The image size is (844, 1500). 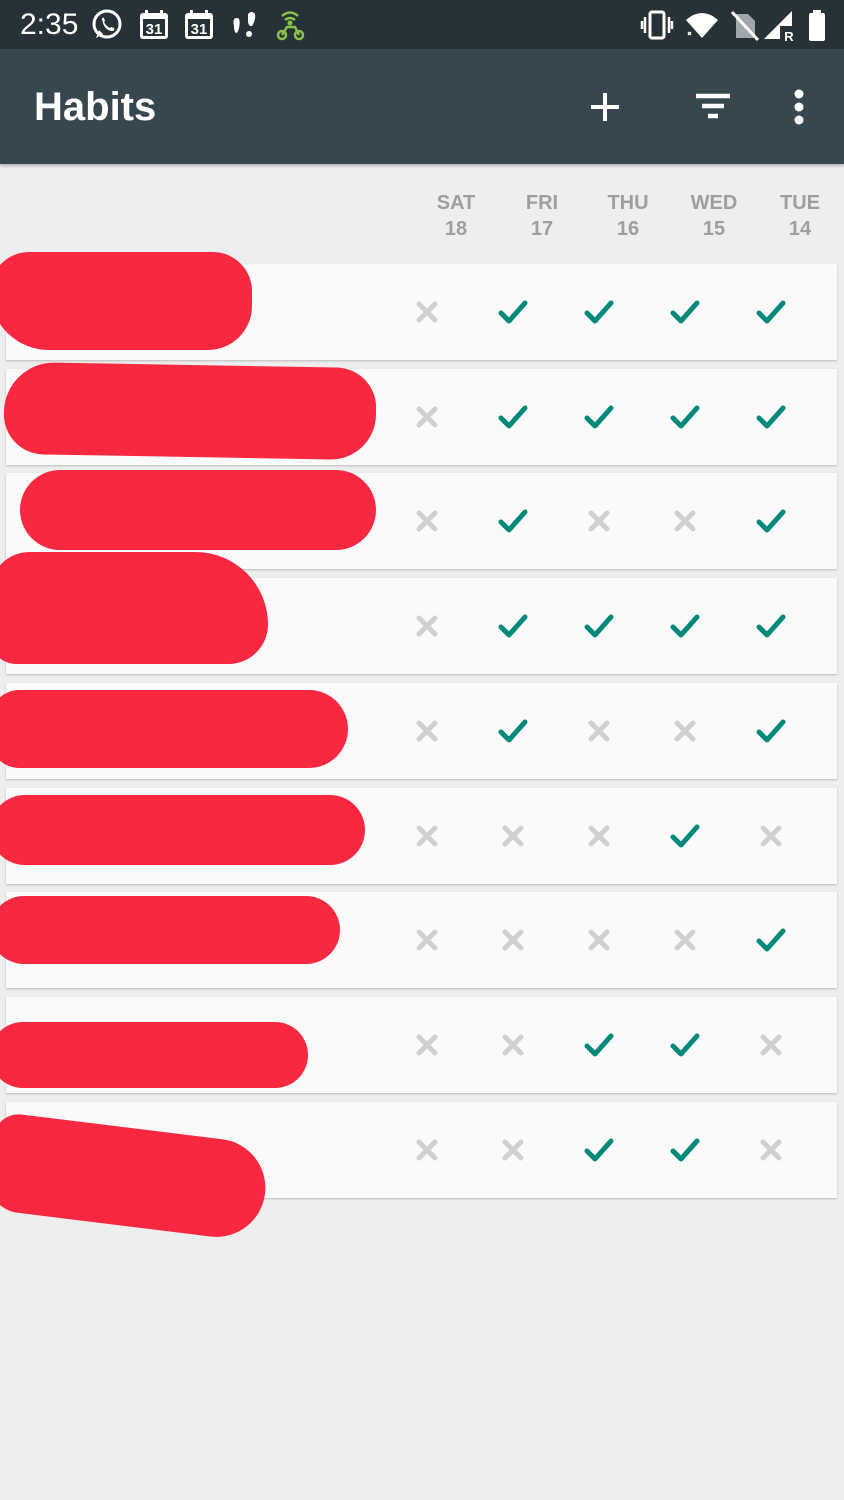 What do you see at coordinates (712, 107) in the screenshot?
I see `filter-icon` at bounding box center [712, 107].